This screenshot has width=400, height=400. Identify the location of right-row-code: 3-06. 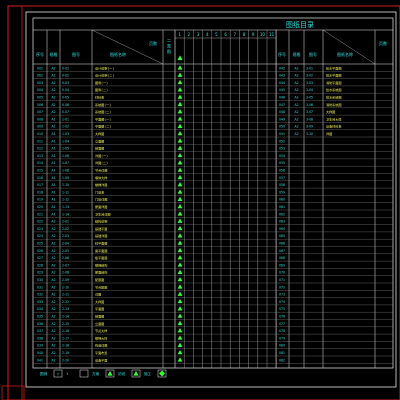
(309, 105).